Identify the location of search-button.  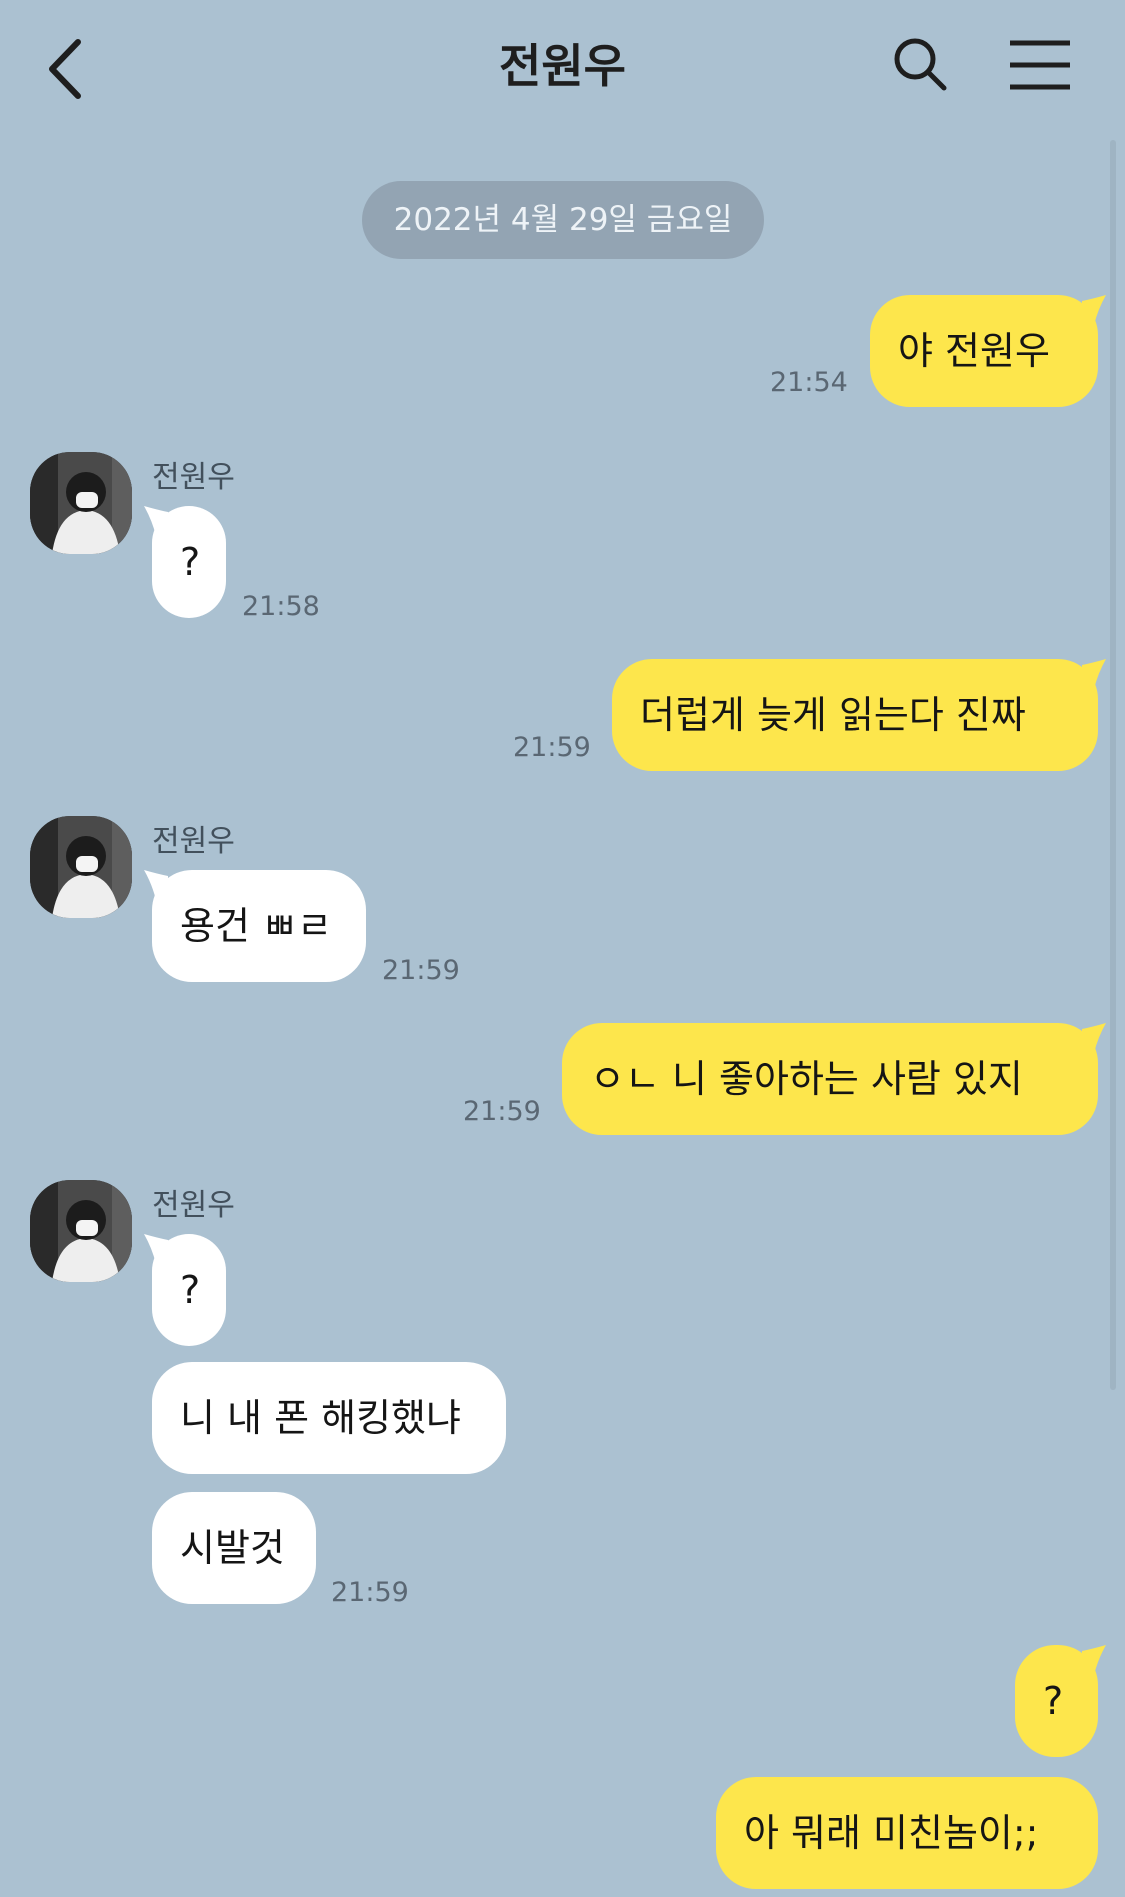
(920, 64).